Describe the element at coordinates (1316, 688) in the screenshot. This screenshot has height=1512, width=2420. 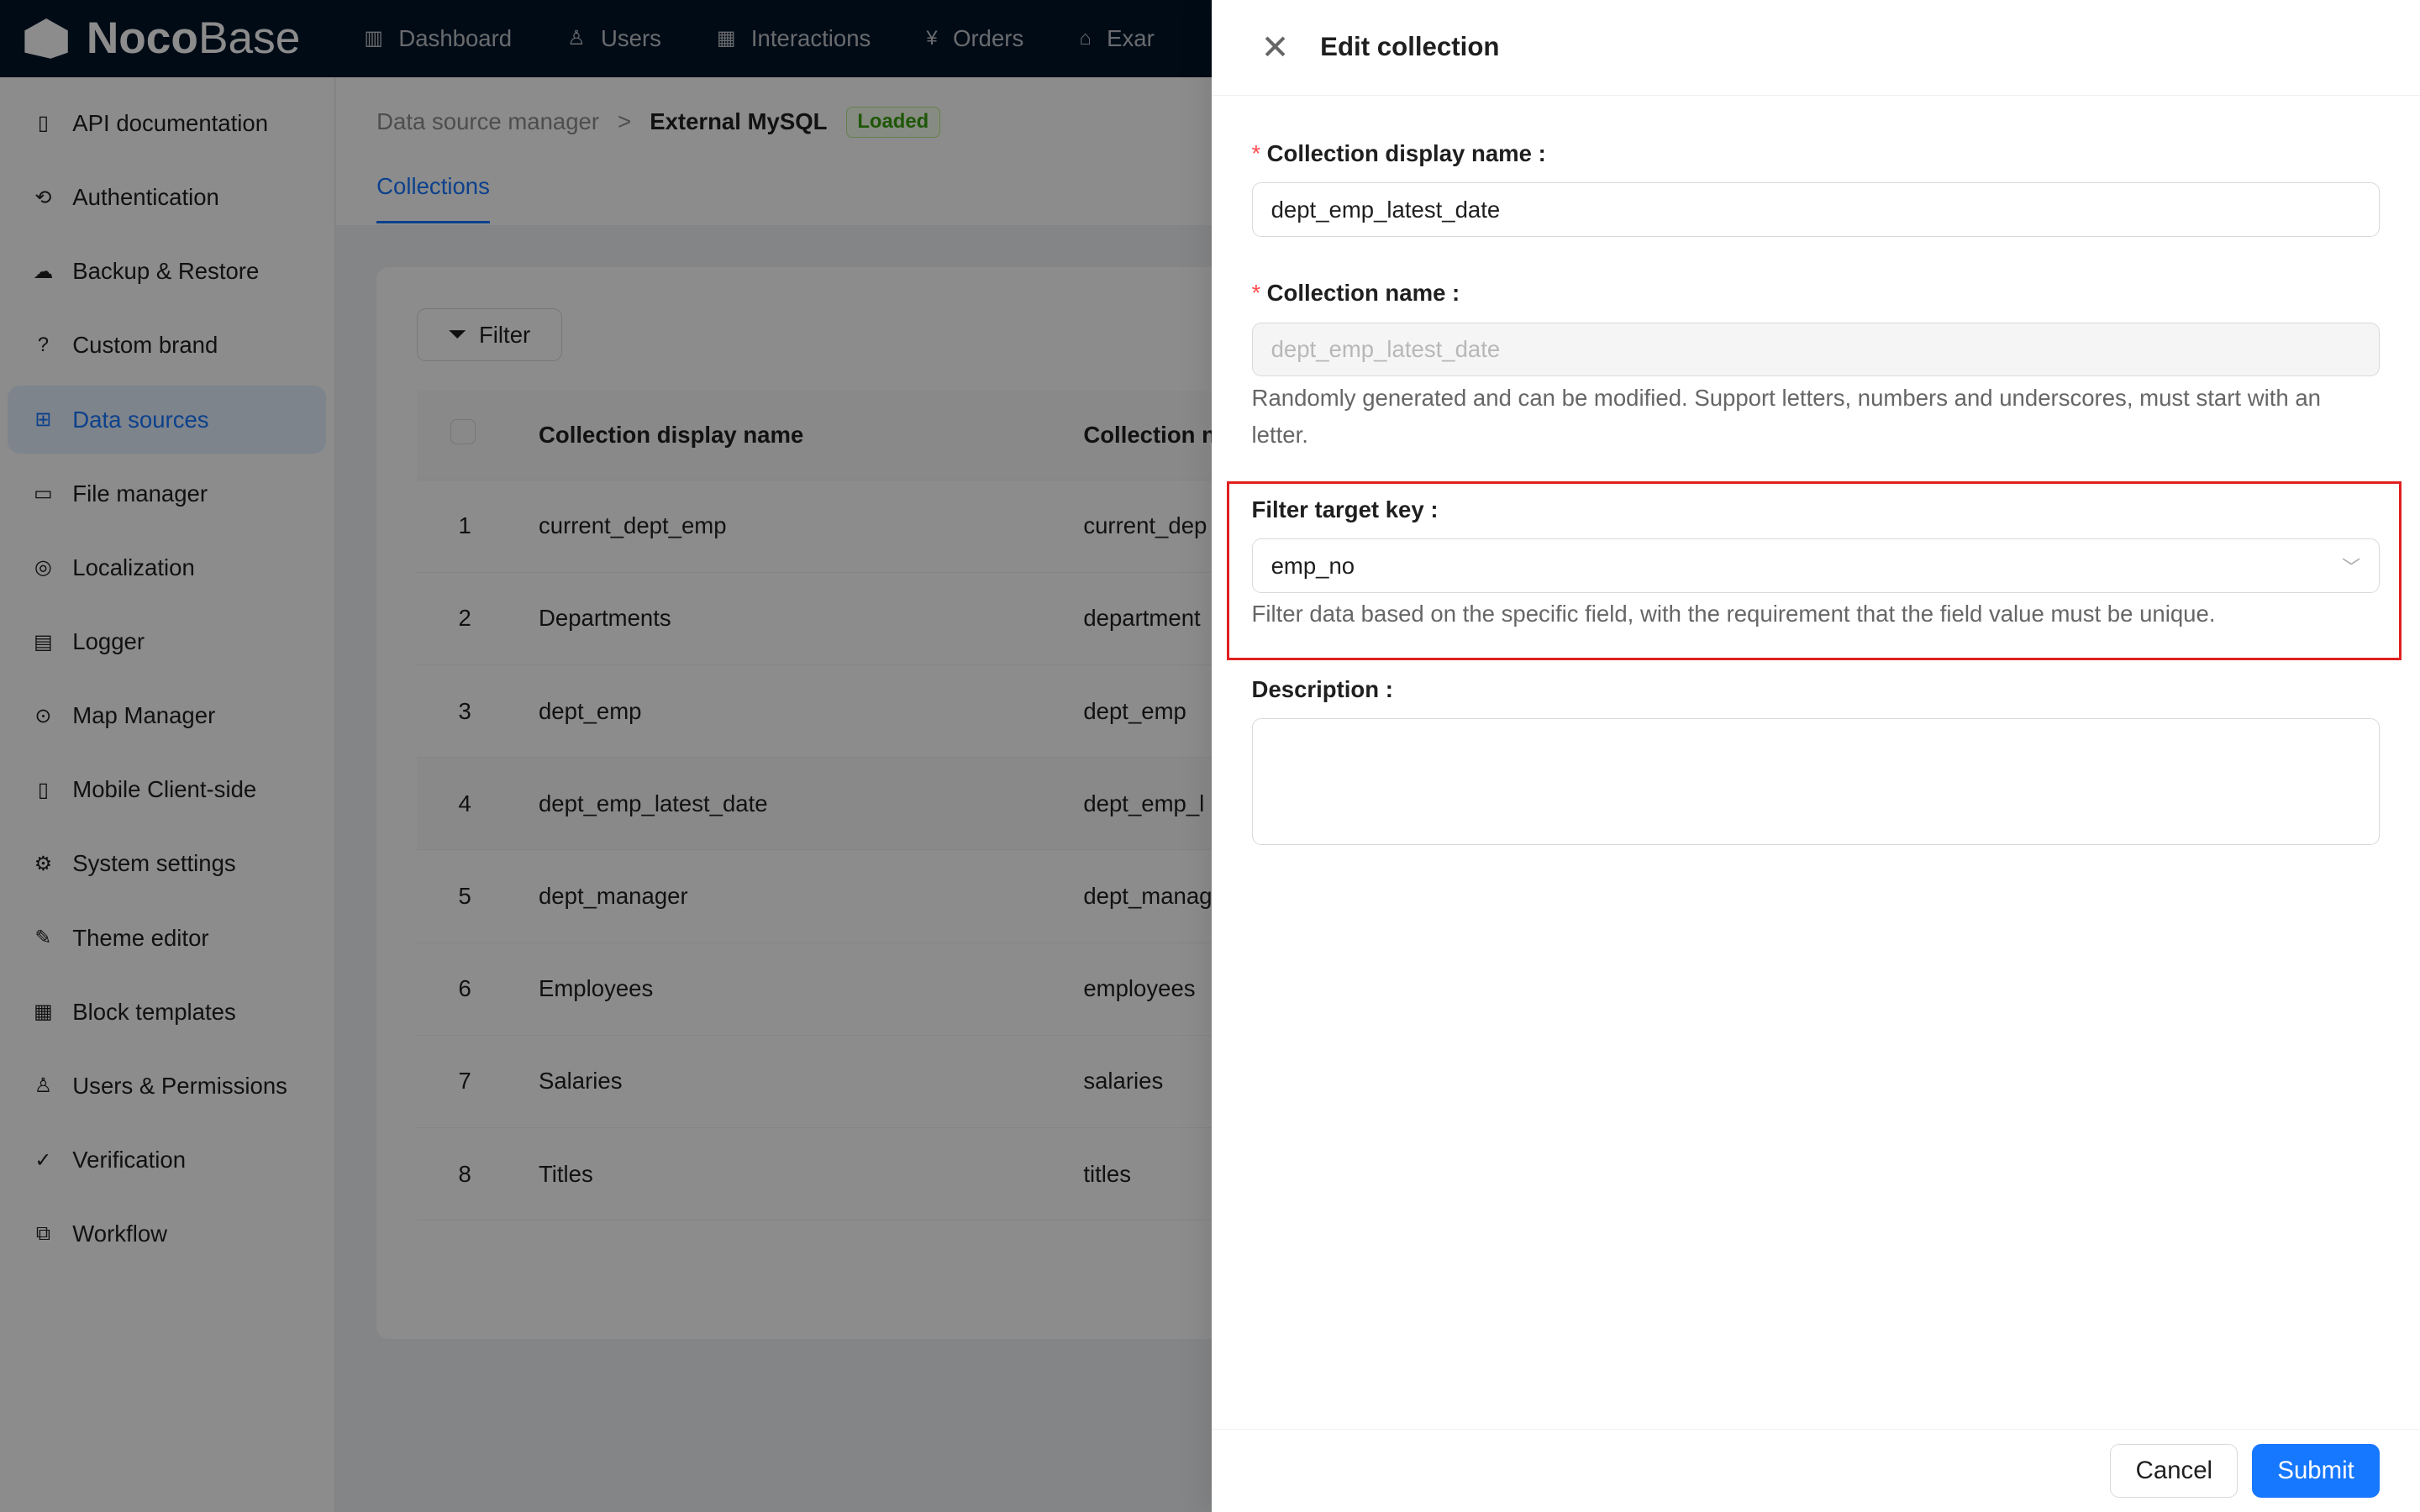
I see `description-label: Description` at that location.